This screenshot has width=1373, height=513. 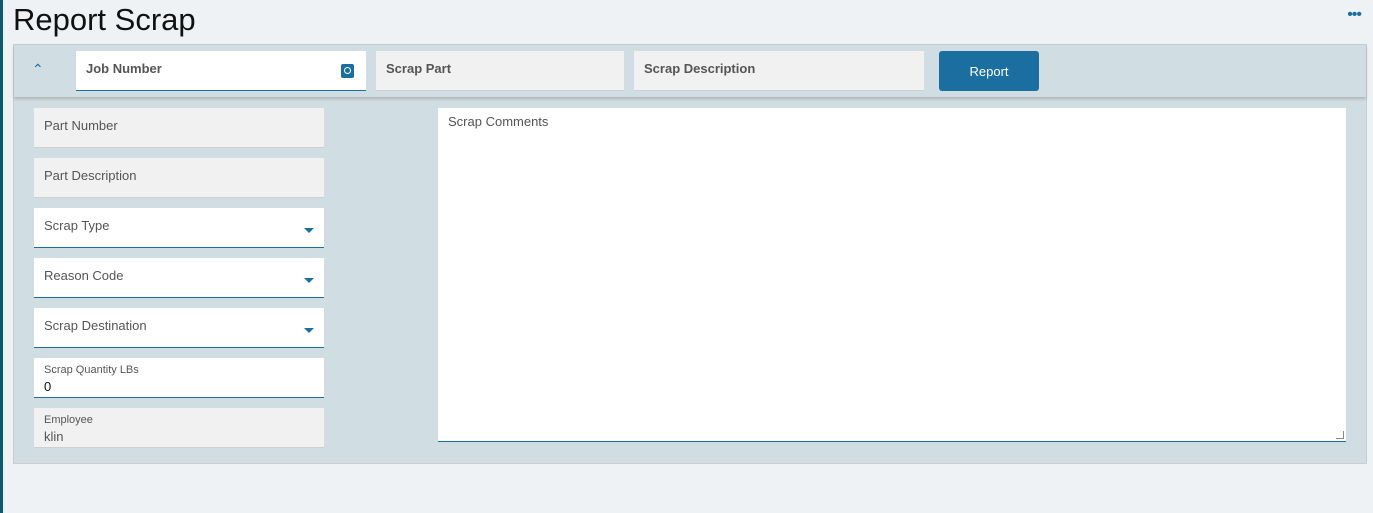 I want to click on job-number-field: Job Number, so click(x=221, y=71).